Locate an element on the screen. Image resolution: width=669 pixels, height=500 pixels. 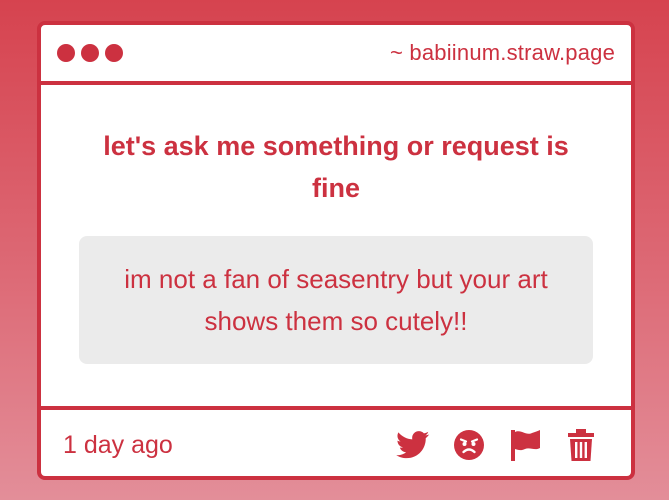
angry-face-icon is located at coordinates (469, 445).